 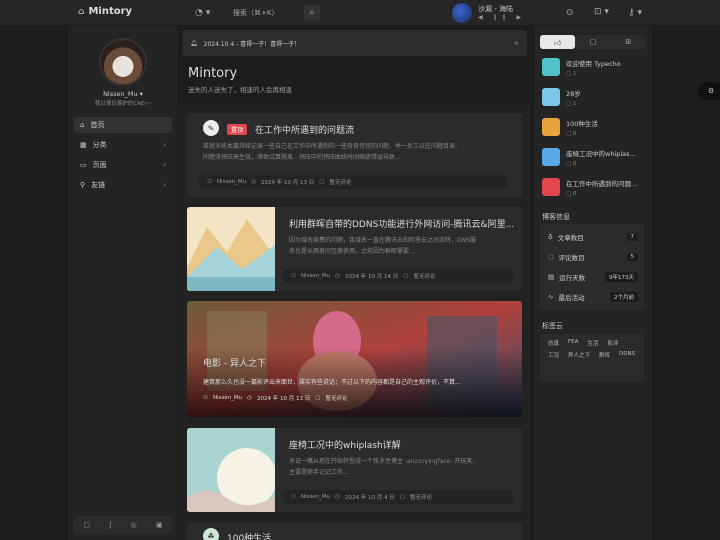 I want to click on tag: 生活, so click(x=592, y=343).